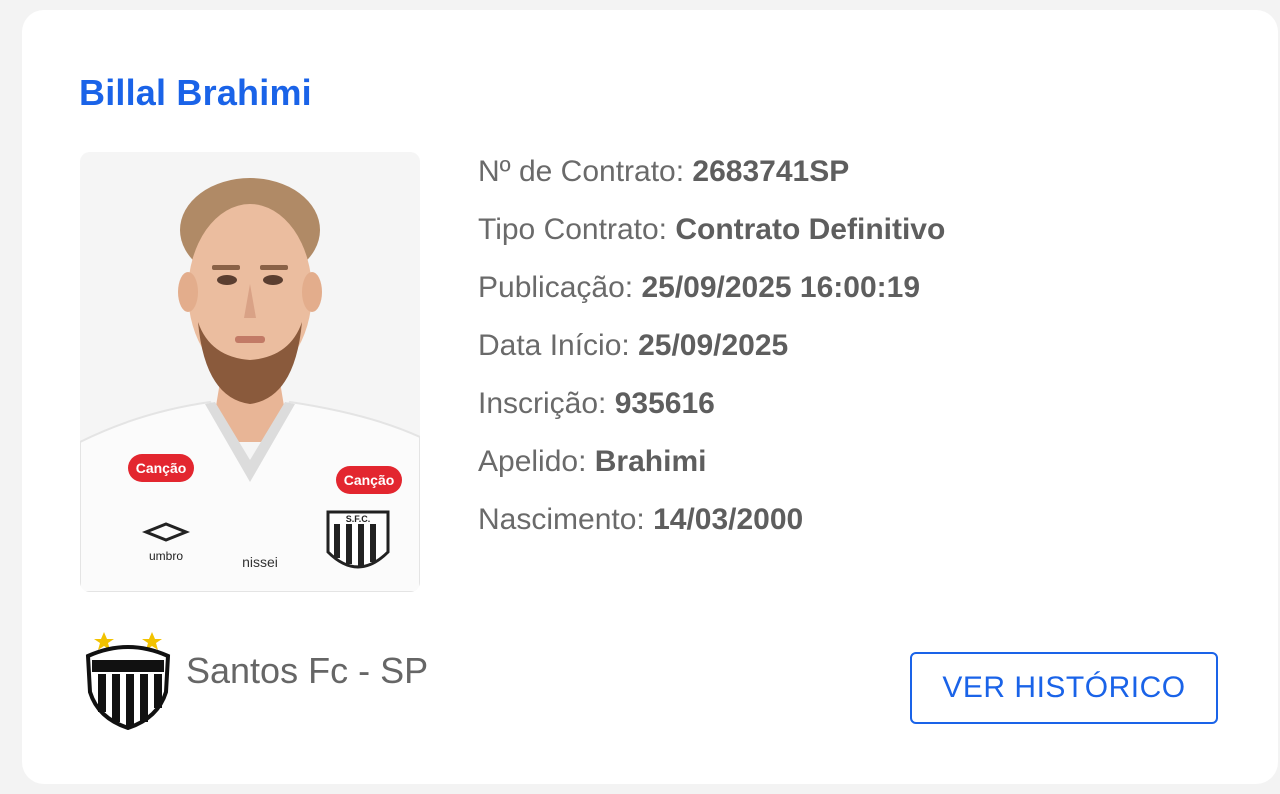 The width and height of the screenshot is (1280, 794). Describe the element at coordinates (699, 287) in the screenshot. I see `detail-publication: Publicação: 25/09/2025 16:00:19` at that location.